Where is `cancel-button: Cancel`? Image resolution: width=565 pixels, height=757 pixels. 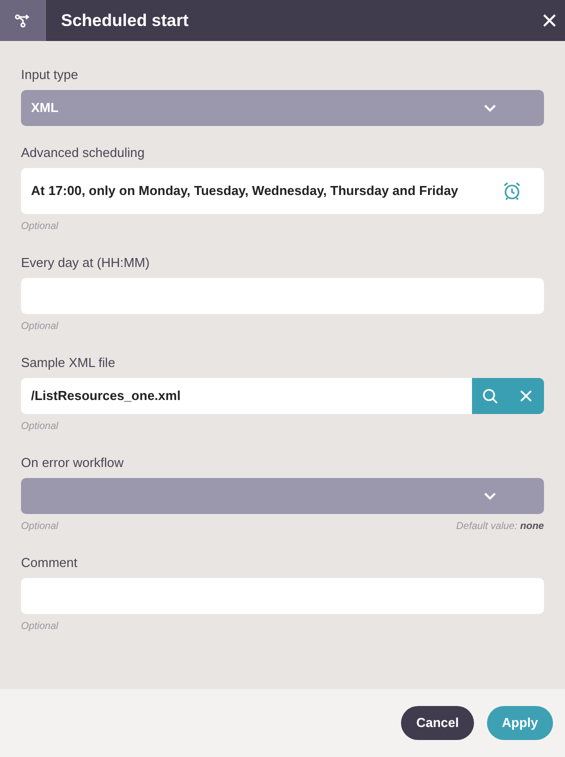 cancel-button: Cancel is located at coordinates (437, 723).